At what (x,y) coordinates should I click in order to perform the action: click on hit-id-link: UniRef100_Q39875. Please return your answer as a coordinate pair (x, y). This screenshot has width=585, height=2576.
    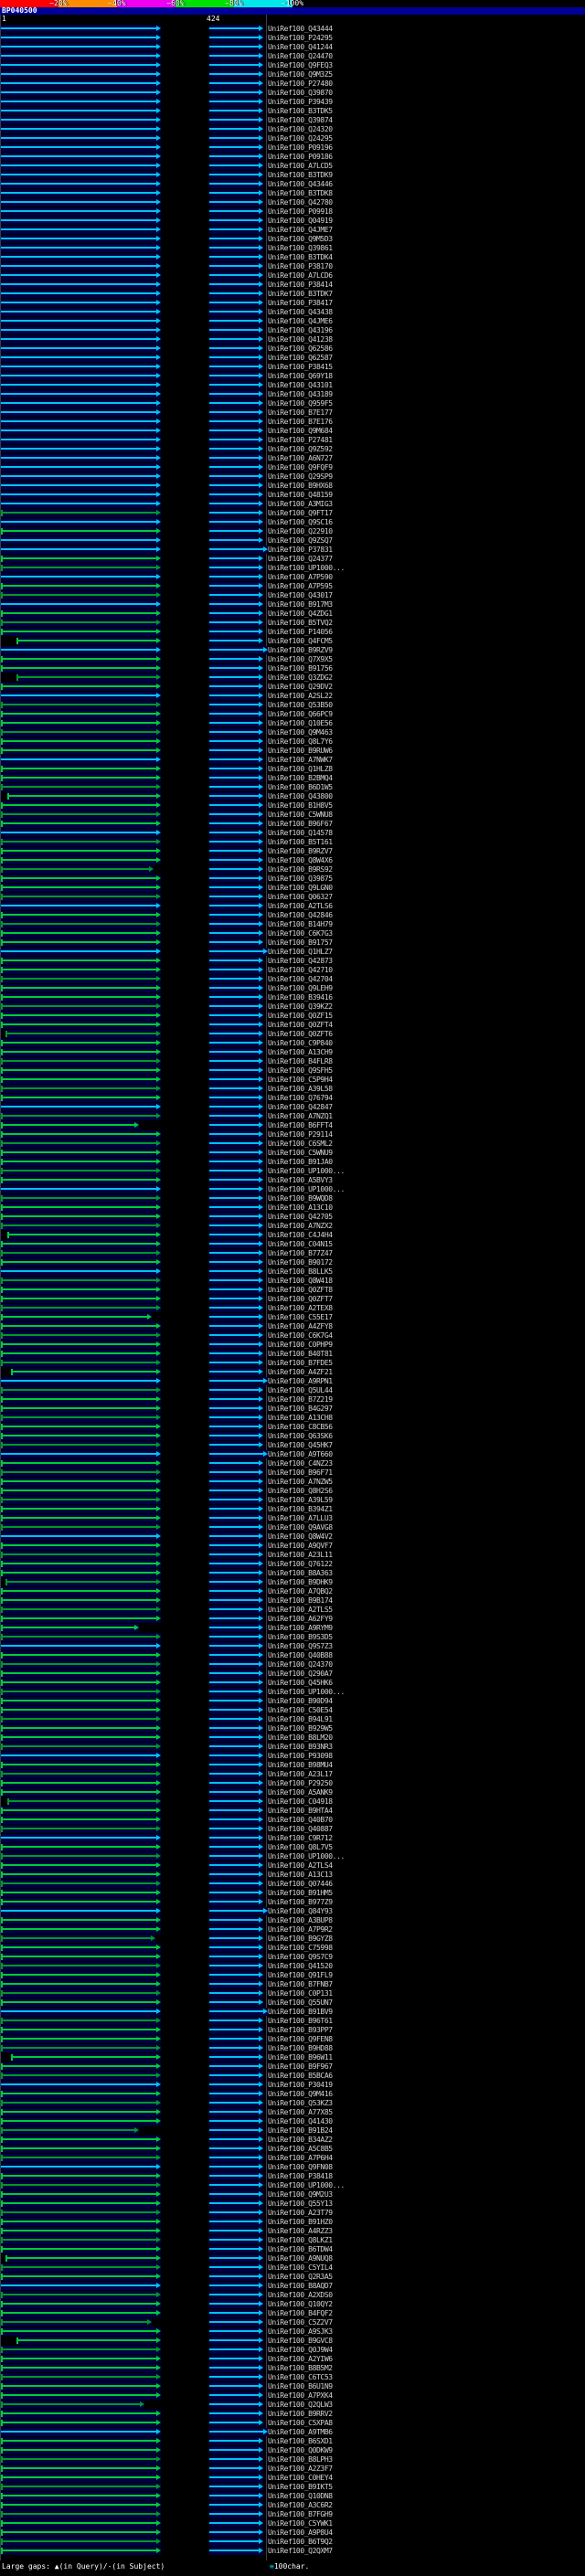
    Looking at the image, I should click on (300, 879).